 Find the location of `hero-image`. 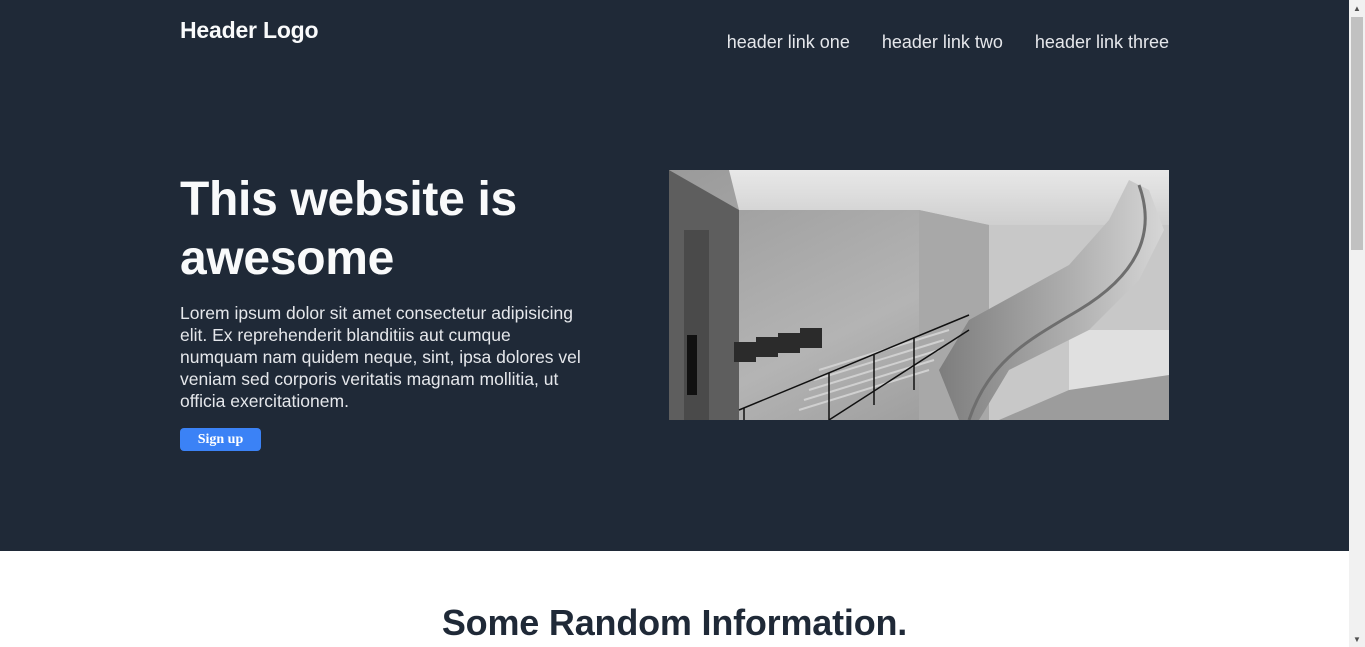

hero-image is located at coordinates (919, 295).